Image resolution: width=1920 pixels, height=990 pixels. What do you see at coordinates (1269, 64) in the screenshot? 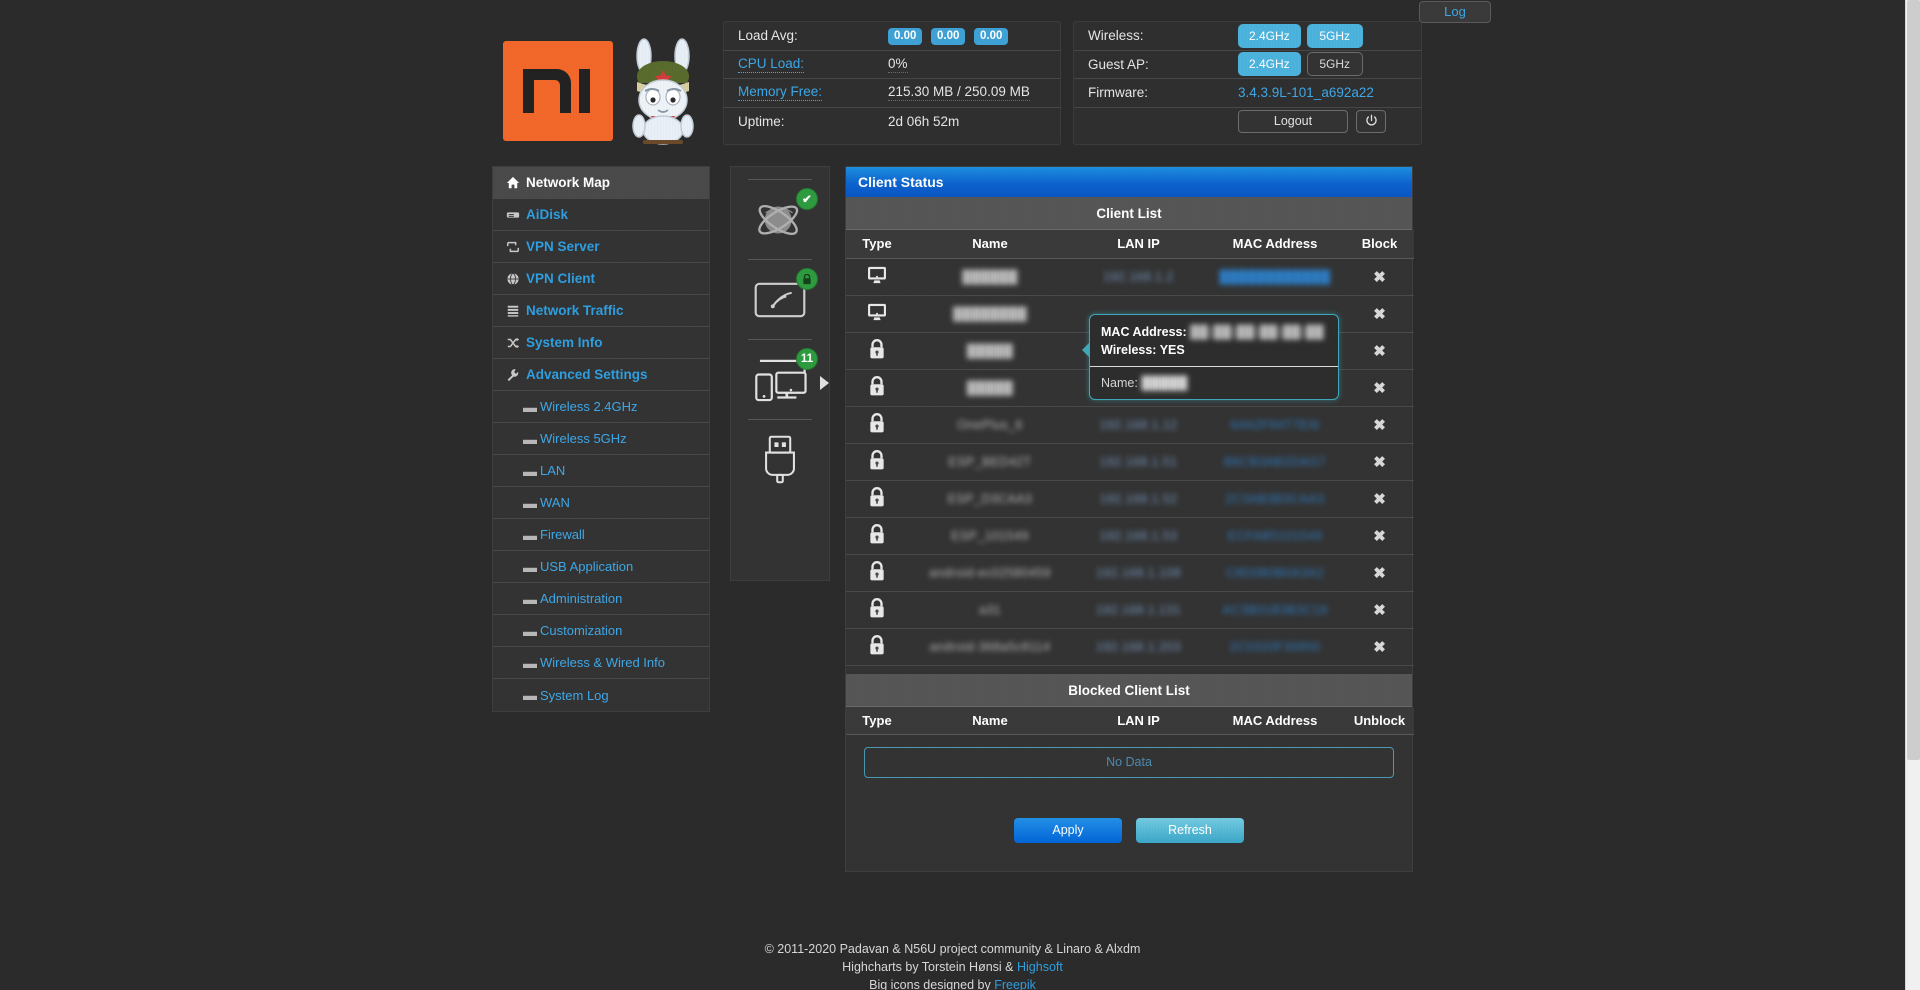
I see `guest-band-24ghz: 2.4GHz` at bounding box center [1269, 64].